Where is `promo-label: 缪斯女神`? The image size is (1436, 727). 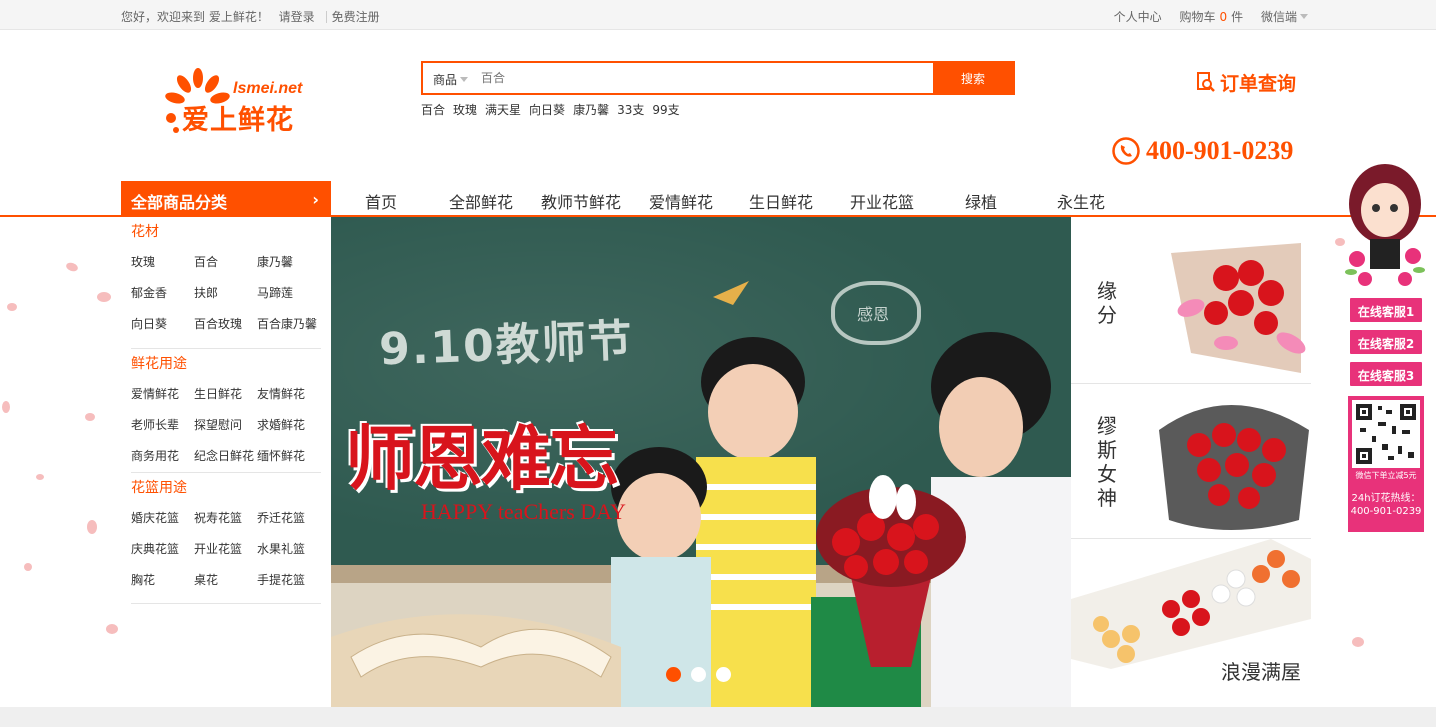
promo-label: 缪斯女神 is located at coordinates (1107, 462).